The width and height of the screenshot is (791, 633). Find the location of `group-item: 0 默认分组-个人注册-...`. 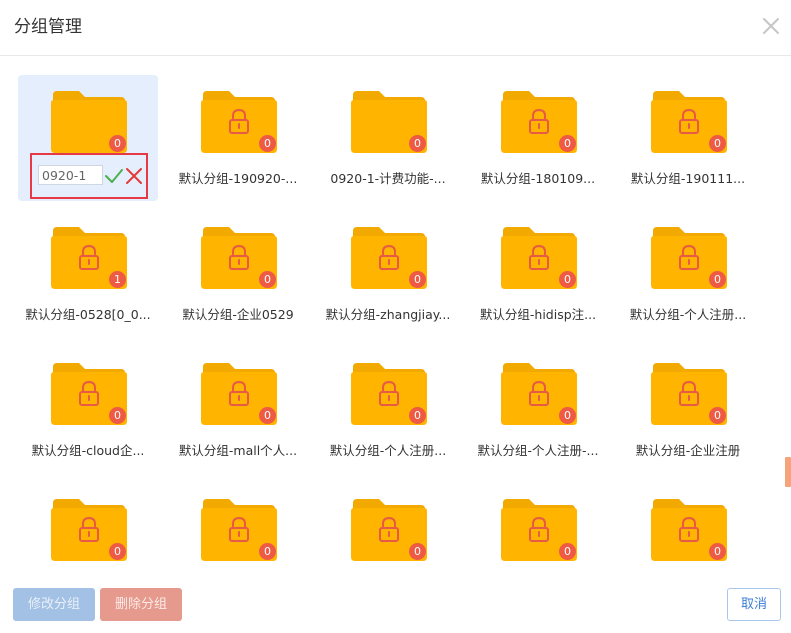

group-item: 0 默认分组-个人注册-... is located at coordinates (538, 410).